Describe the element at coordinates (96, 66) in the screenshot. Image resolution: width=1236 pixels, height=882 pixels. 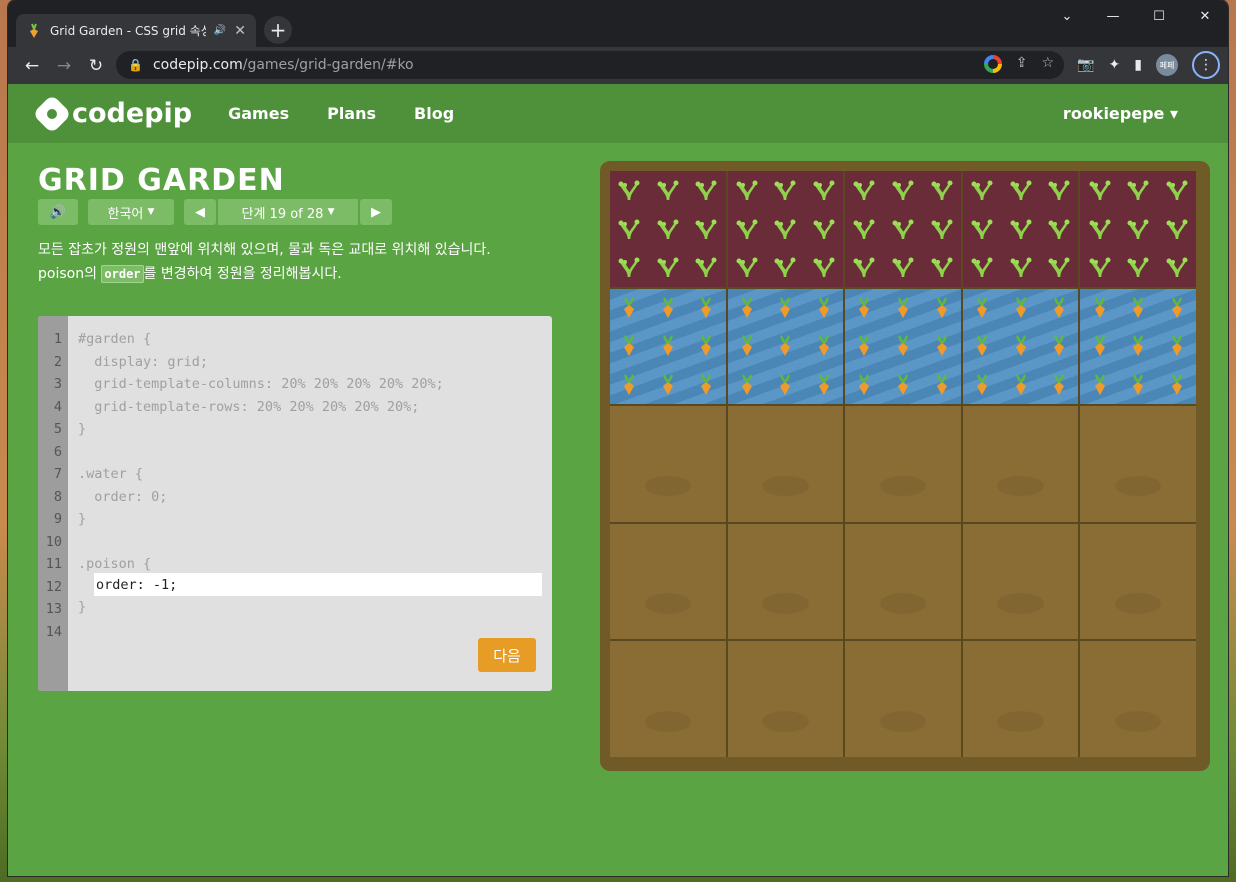
I see `reload-button: ↻` at that location.